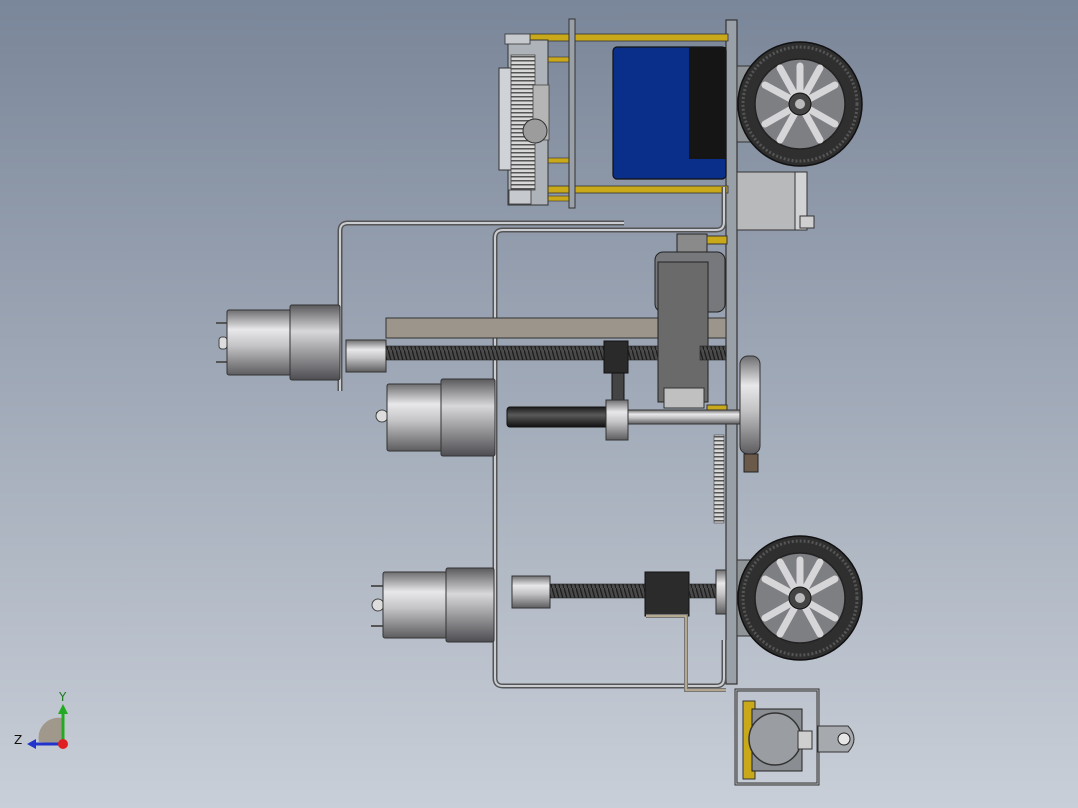 Image resolution: width=1078 pixels, height=808 pixels. What do you see at coordinates (799, 598) in the screenshot?
I see `wheel-lower` at bounding box center [799, 598].